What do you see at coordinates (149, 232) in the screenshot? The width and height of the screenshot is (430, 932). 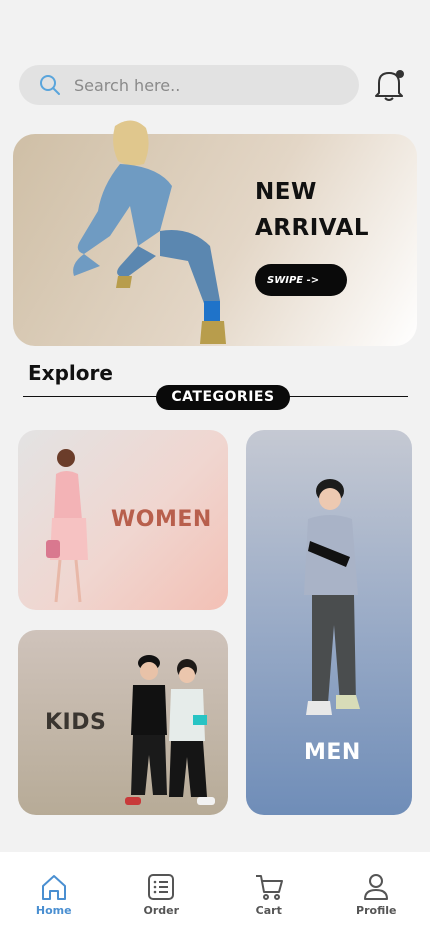 I see `hero-model-image` at bounding box center [149, 232].